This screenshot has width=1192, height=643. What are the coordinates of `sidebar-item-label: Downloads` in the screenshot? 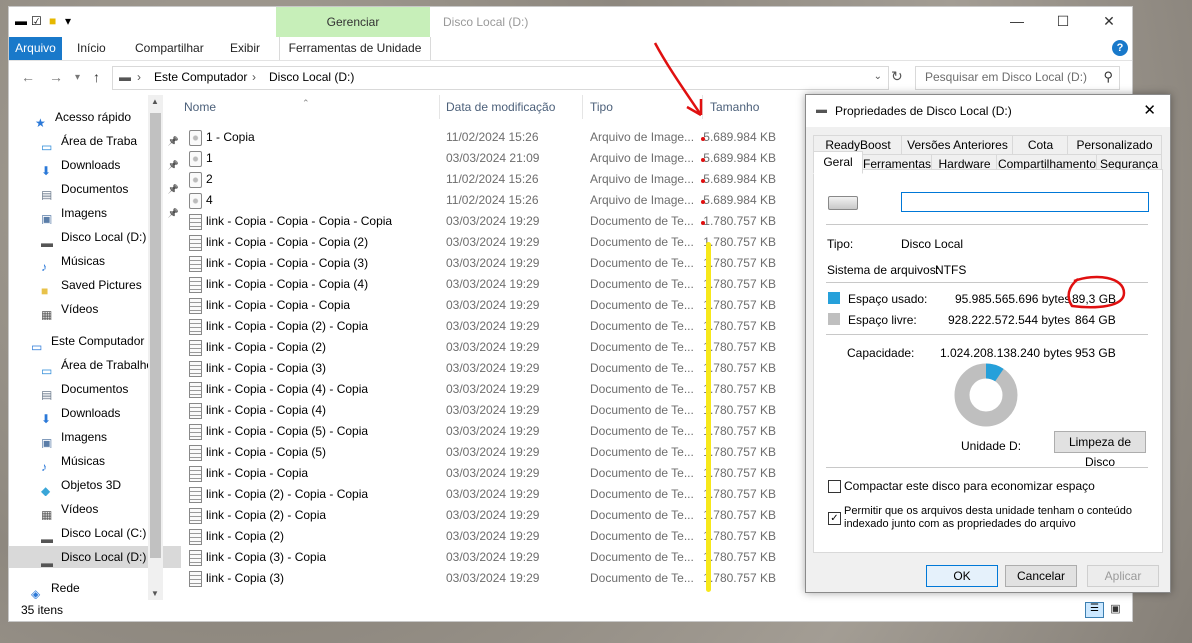 It's located at (91, 165).